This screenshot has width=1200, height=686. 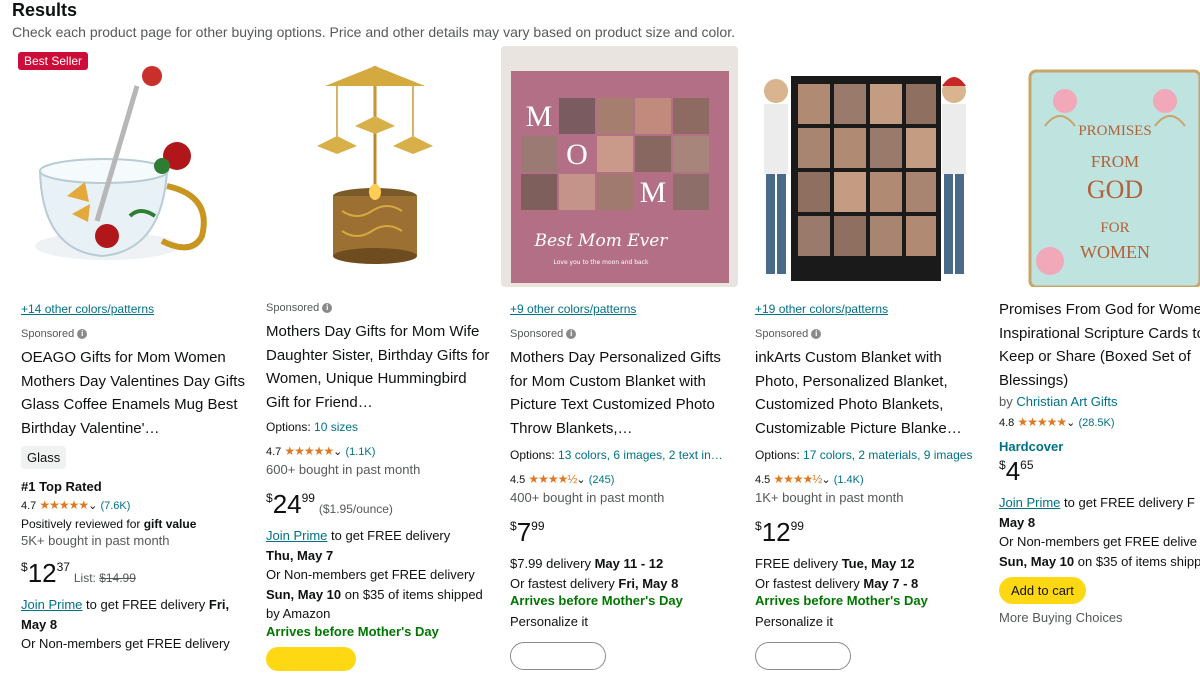 What do you see at coordinates (45, 10) in the screenshot?
I see `results-title: Results` at bounding box center [45, 10].